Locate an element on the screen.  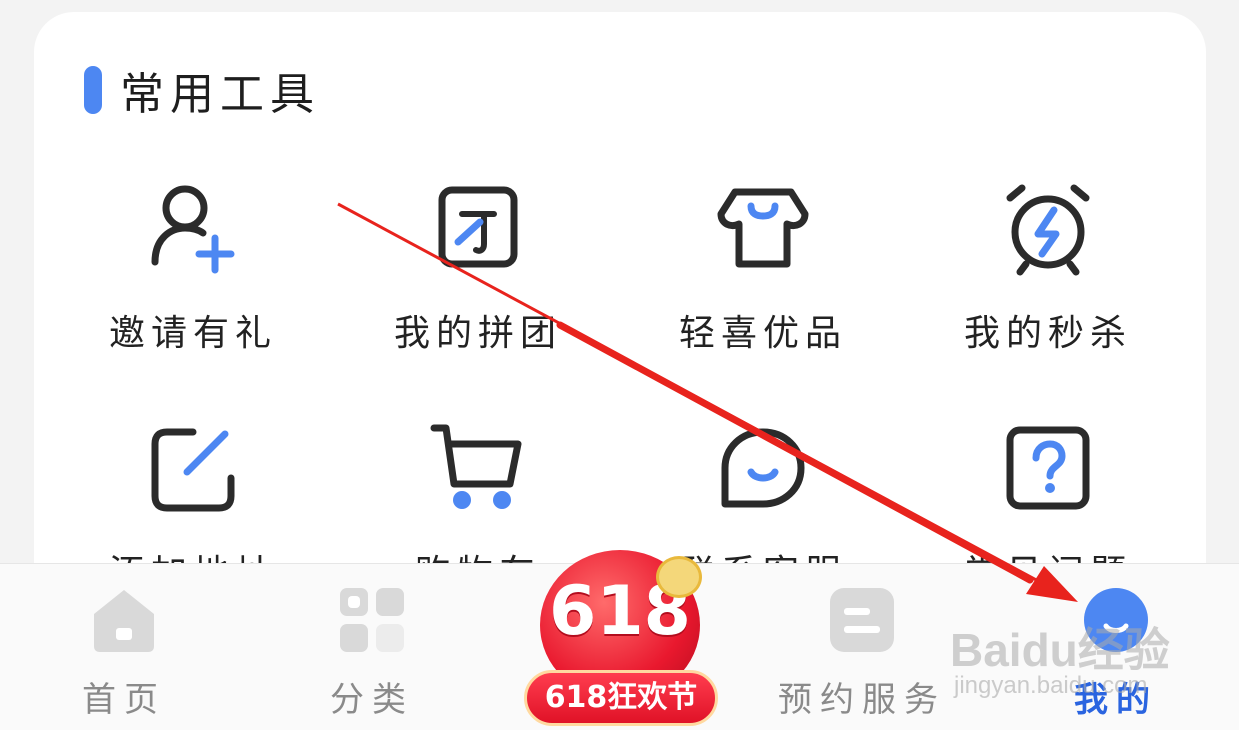
add-user-icon is located at coordinates (193, 229).